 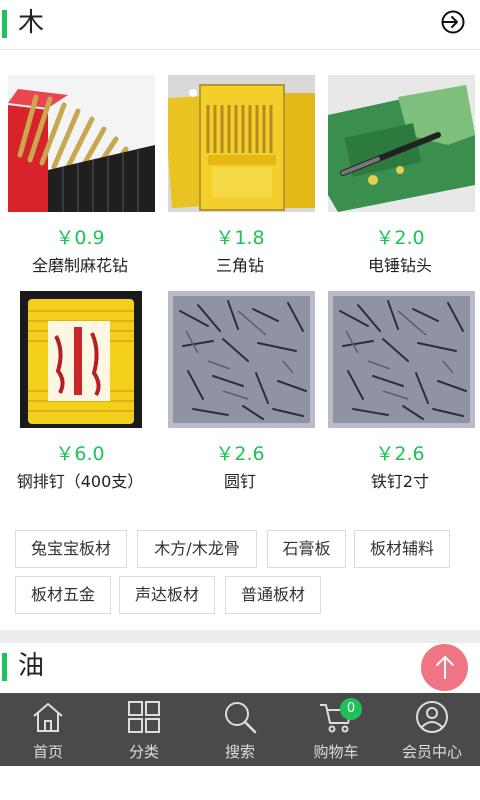 I want to click on tag-tubaobao-board: 兔宝宝板材, so click(x=71, y=549).